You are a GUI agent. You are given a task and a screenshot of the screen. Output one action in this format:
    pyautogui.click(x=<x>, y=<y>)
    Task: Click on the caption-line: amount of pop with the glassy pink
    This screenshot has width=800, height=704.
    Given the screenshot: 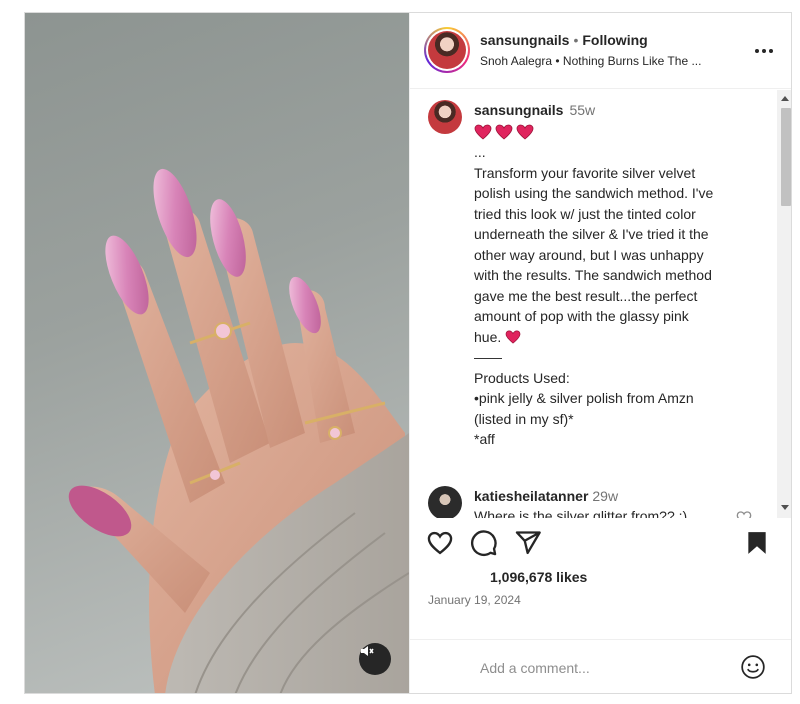 What is the action you would take?
    pyautogui.click(x=581, y=316)
    